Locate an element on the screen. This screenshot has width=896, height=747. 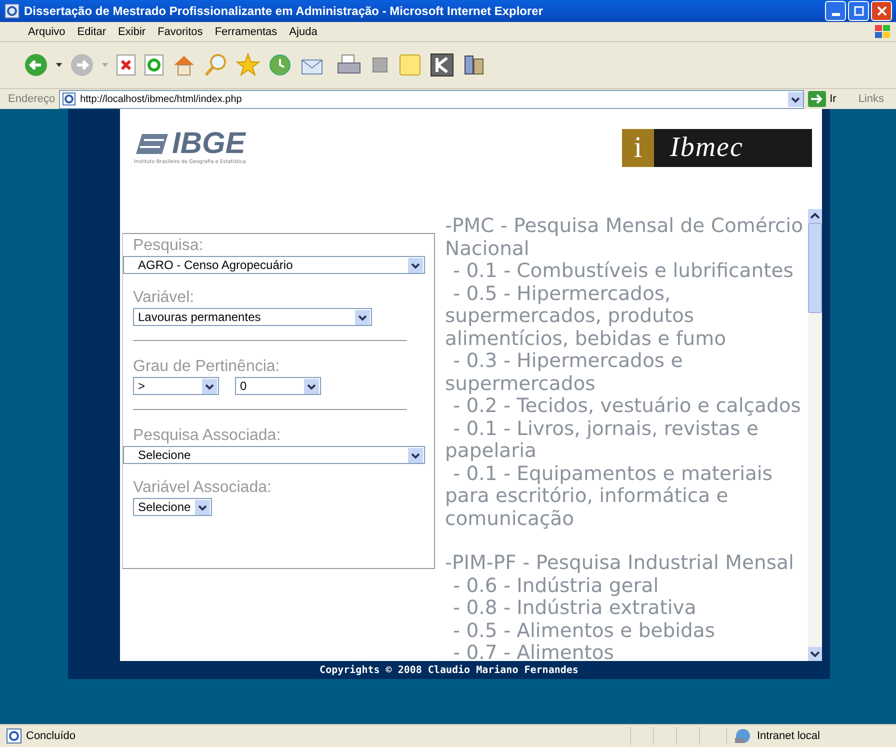
ibmec-logo: i Ibmec is located at coordinates (717, 148).